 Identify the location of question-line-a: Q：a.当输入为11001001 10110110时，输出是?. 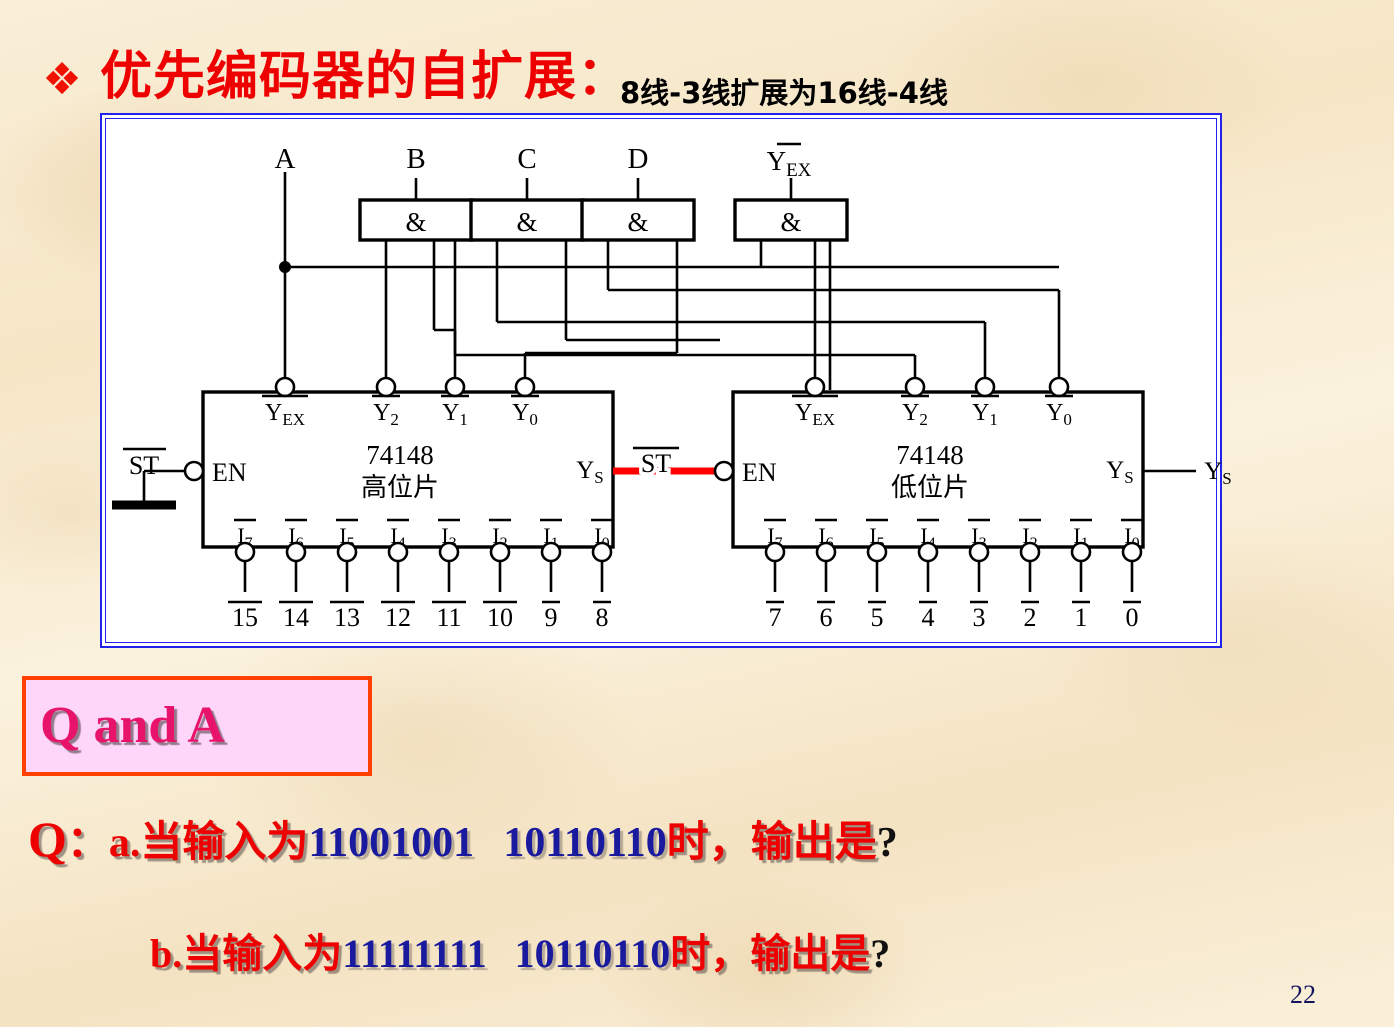
(463, 841).